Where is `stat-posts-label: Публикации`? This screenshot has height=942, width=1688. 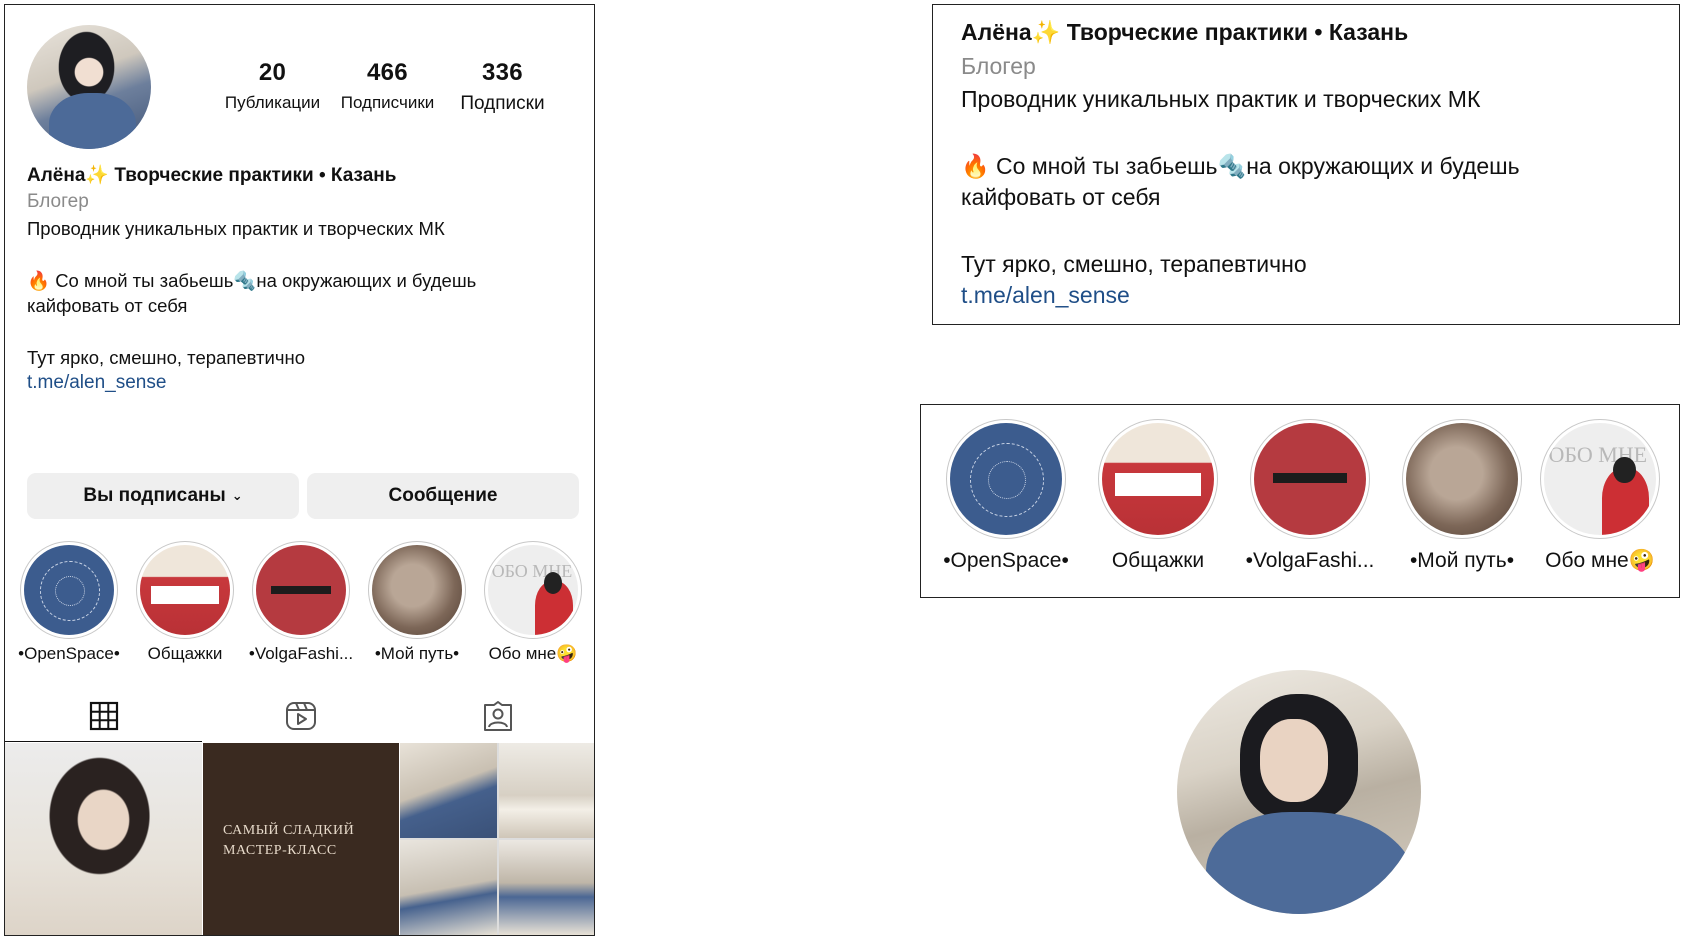 stat-posts-label: Публикации is located at coordinates (272, 102).